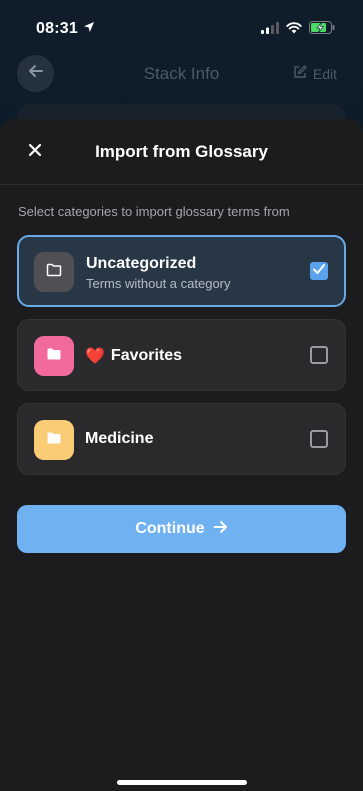  What do you see at coordinates (181, 439) in the screenshot?
I see `category-item-medicine: Medicine` at bounding box center [181, 439].